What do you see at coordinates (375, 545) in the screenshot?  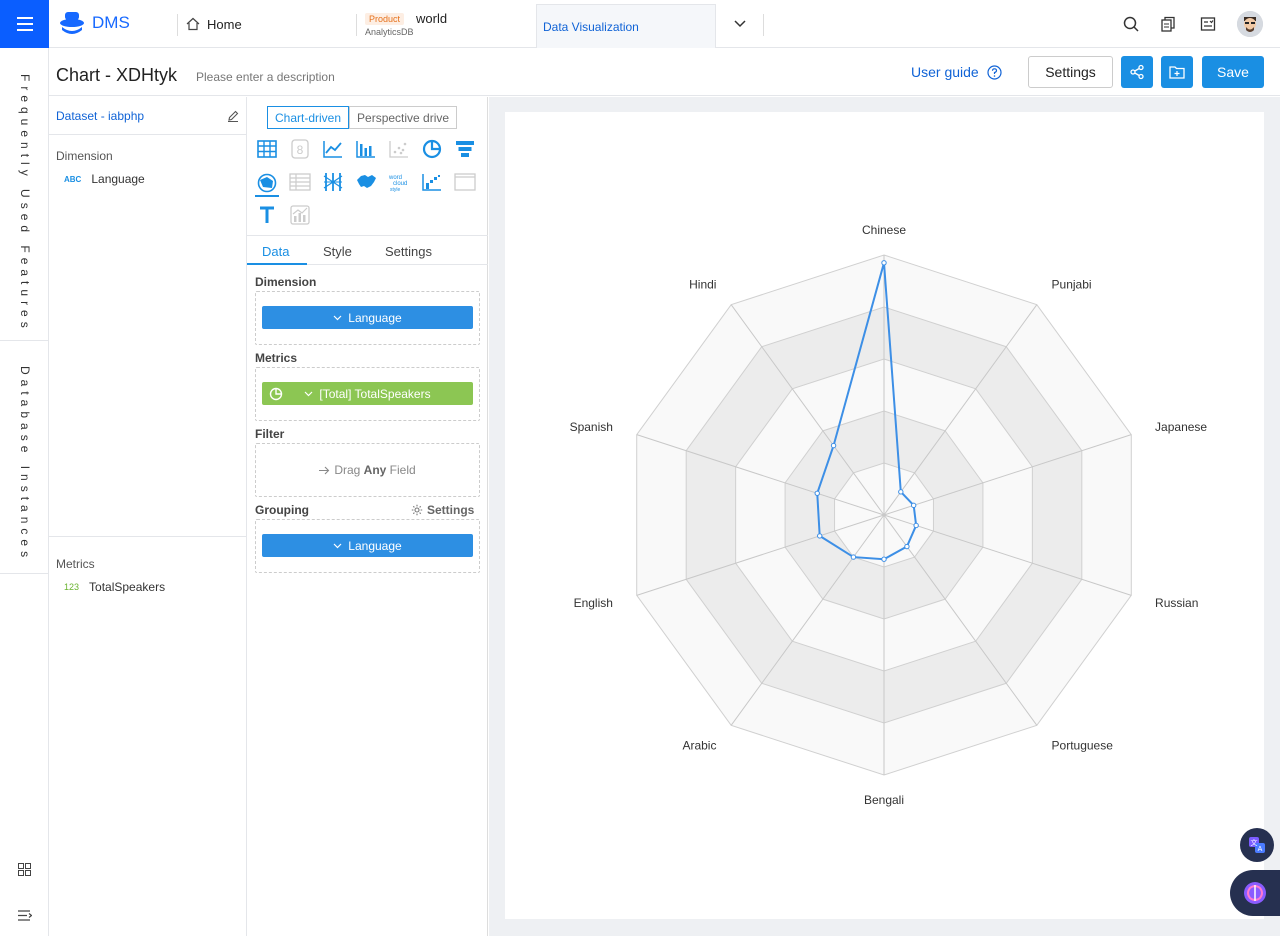 I see `grouping-pill-label: Language` at bounding box center [375, 545].